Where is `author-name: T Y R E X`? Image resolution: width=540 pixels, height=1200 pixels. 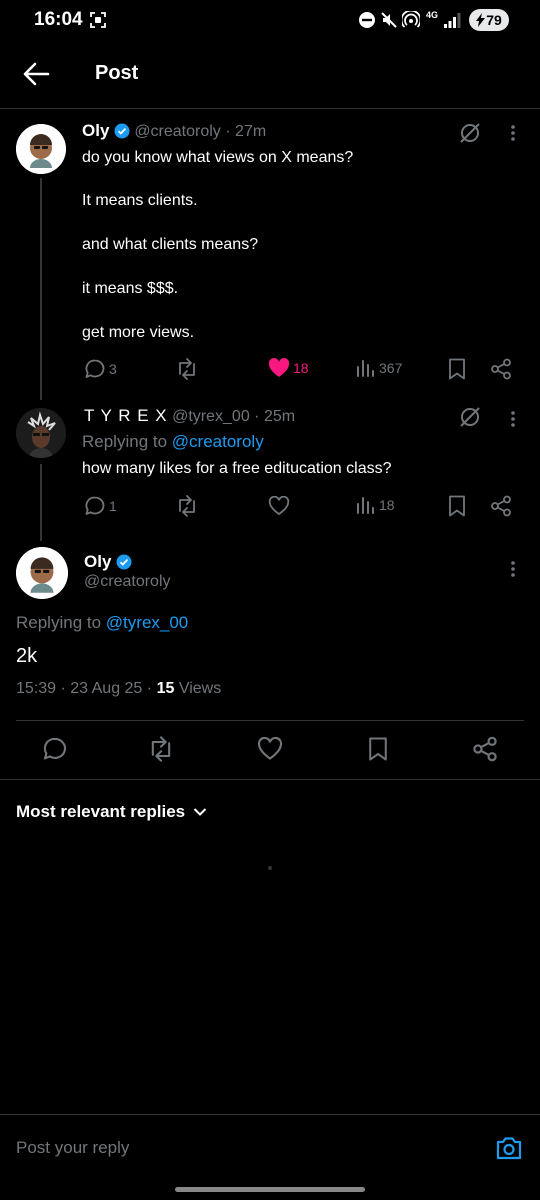
author-name: T Y R E X is located at coordinates (126, 415).